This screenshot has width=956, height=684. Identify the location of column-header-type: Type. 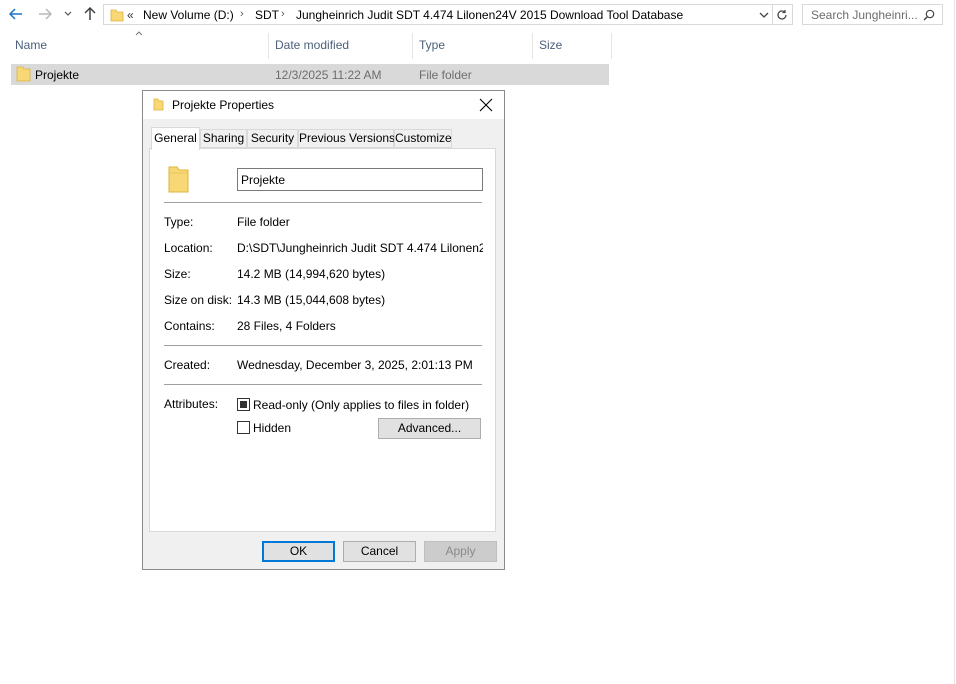
(432, 45).